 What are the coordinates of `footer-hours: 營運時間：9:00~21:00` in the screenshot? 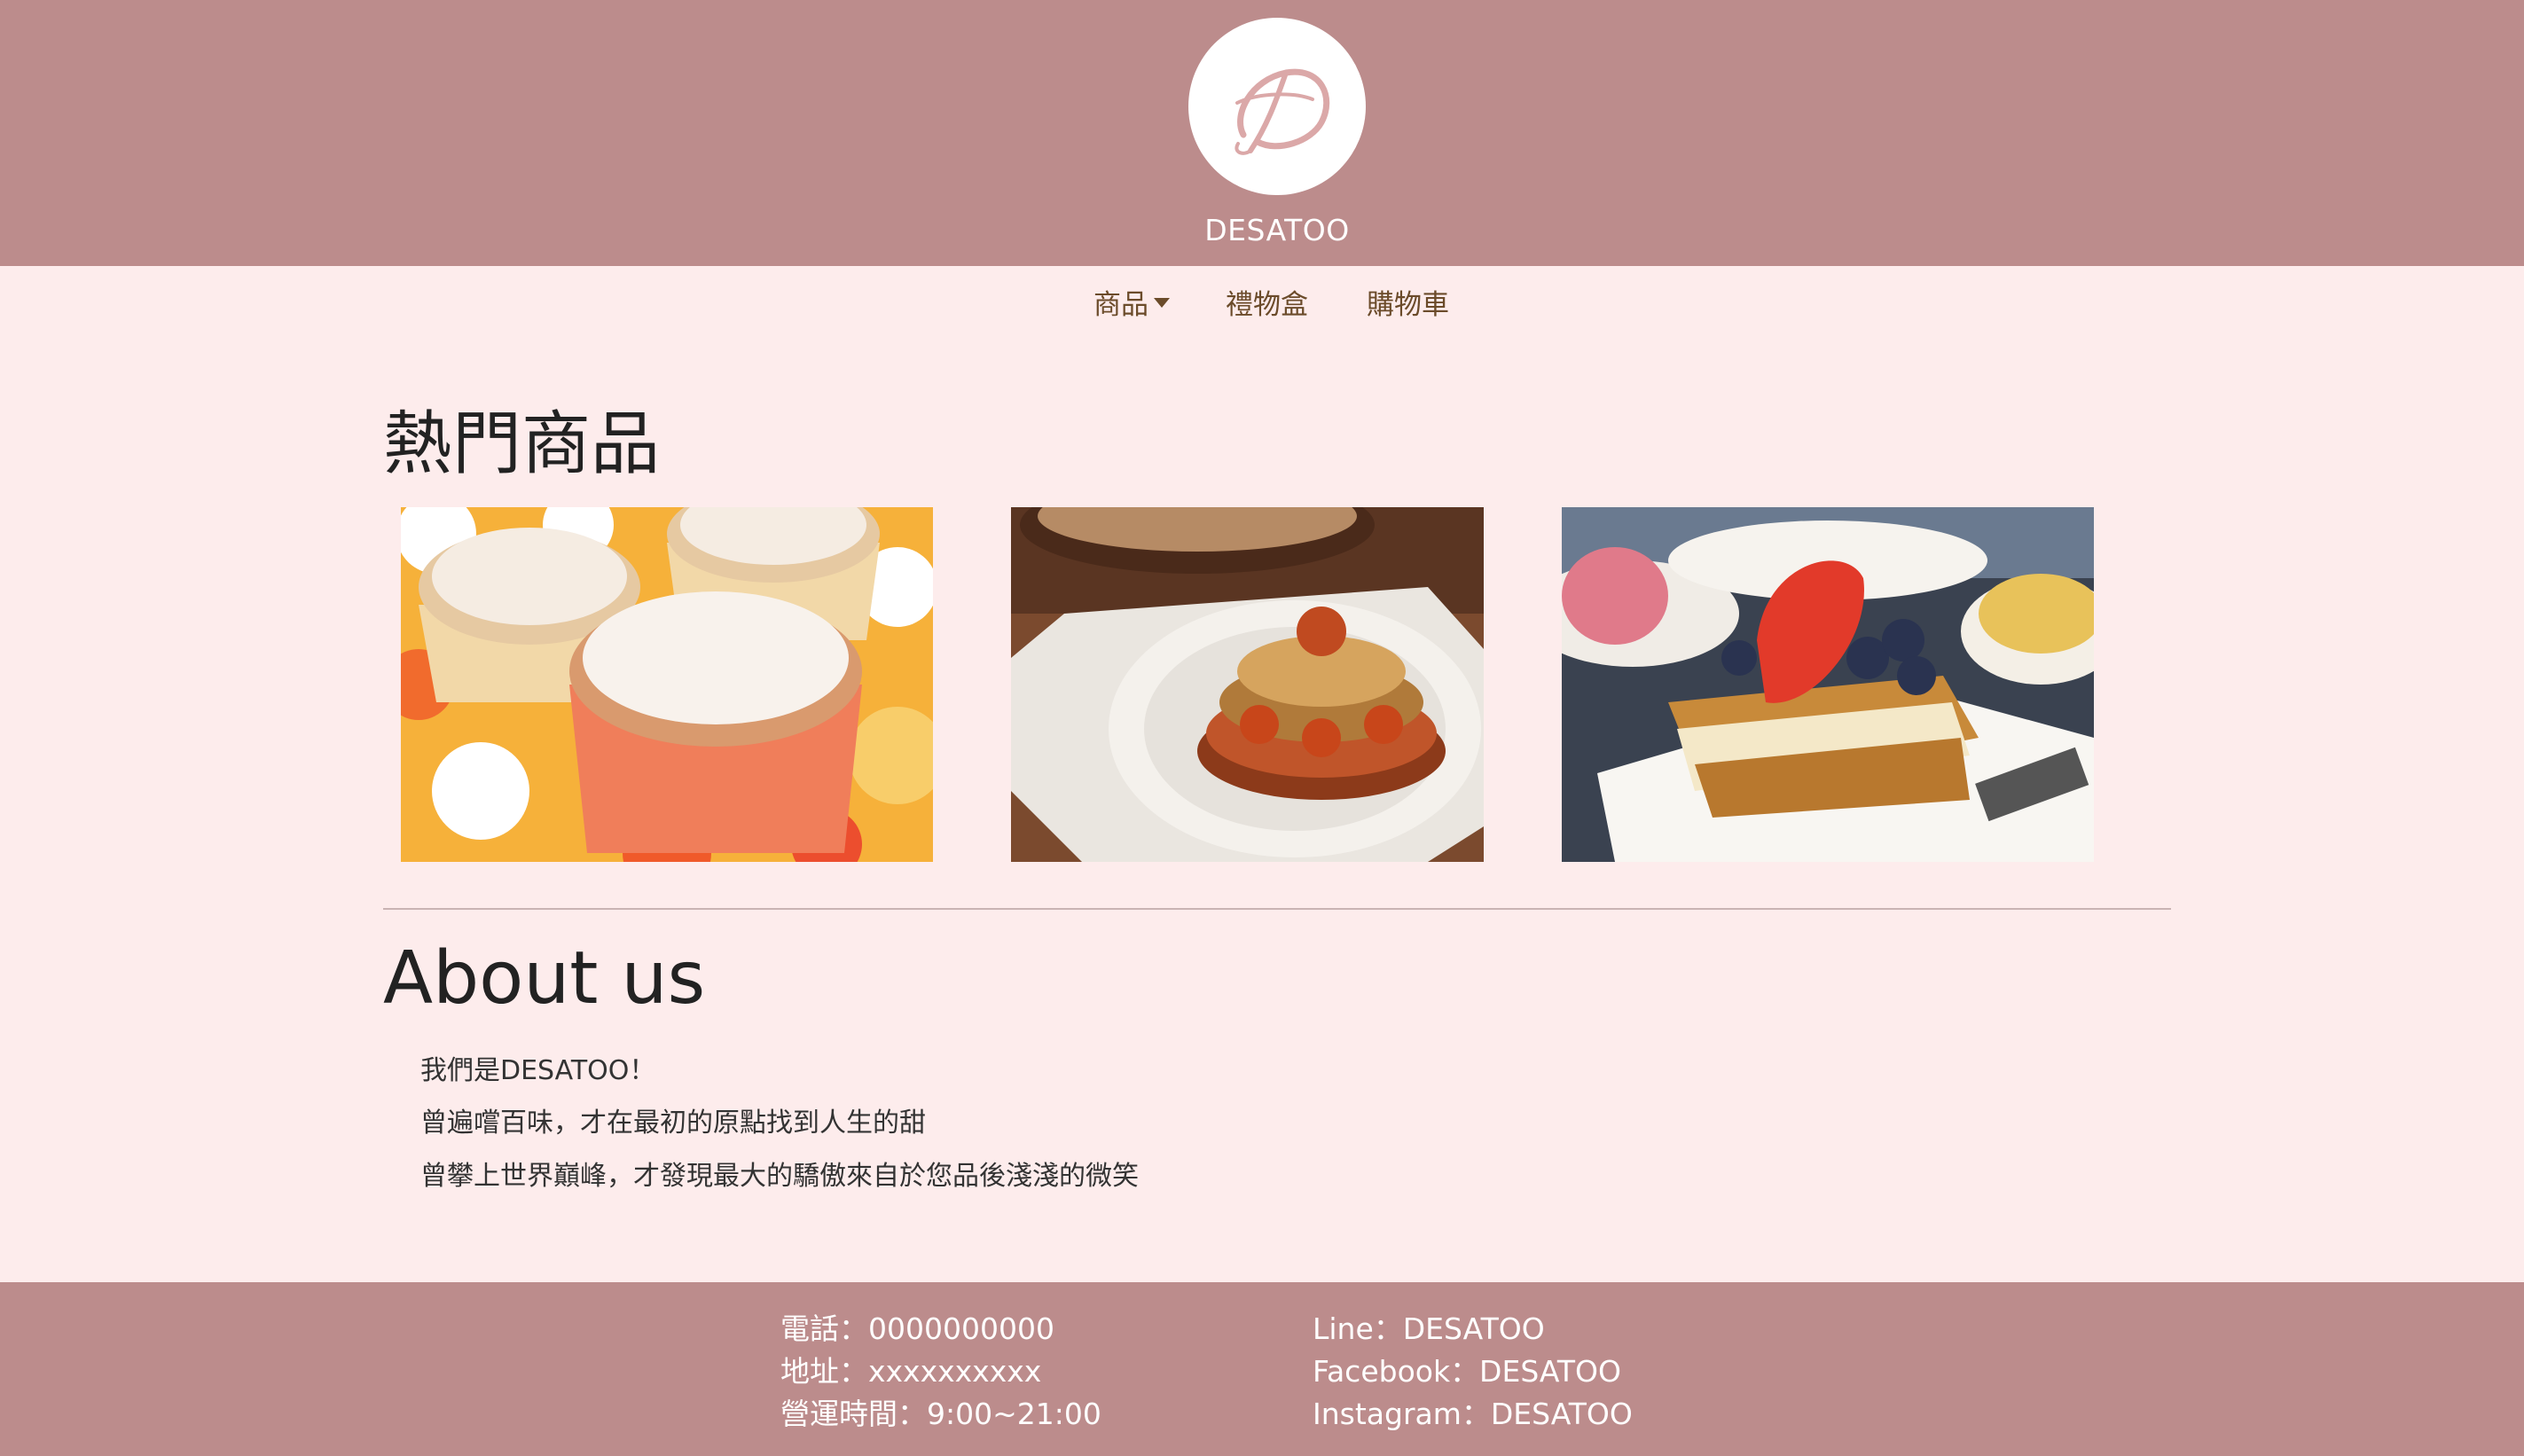 It's located at (940, 1414).